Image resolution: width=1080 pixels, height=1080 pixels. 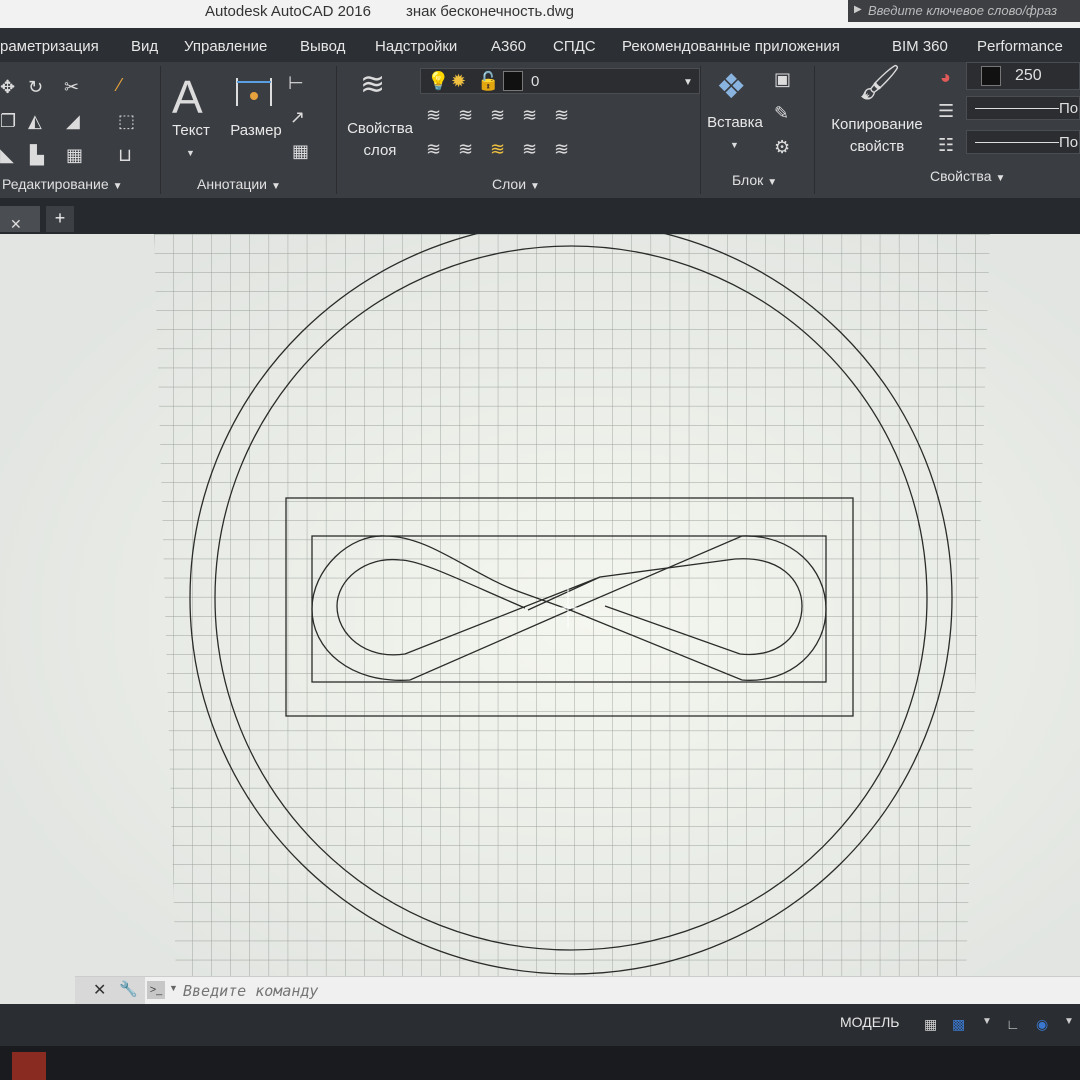 I want to click on scale-icon: ⬚, so click(x=126, y=121).